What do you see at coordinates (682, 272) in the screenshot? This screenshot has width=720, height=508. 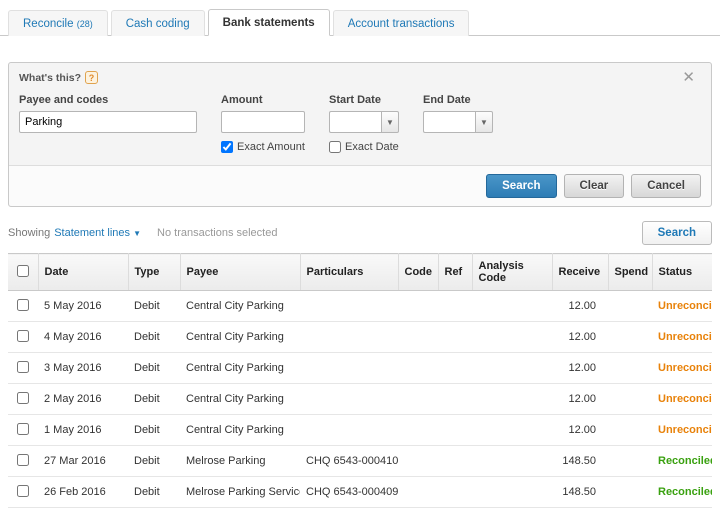 I see `header-status: Status` at bounding box center [682, 272].